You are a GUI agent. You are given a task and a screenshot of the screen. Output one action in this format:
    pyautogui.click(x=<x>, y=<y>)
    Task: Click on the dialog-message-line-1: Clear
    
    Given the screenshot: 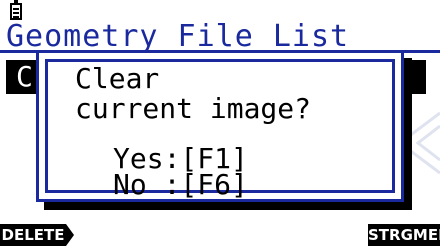 What is the action you would take?
    pyautogui.click(x=117, y=78)
    